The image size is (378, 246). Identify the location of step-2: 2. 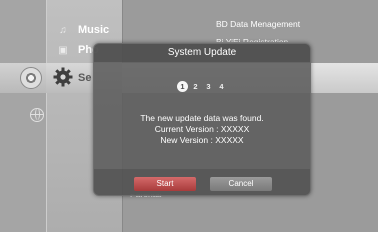
(195, 86).